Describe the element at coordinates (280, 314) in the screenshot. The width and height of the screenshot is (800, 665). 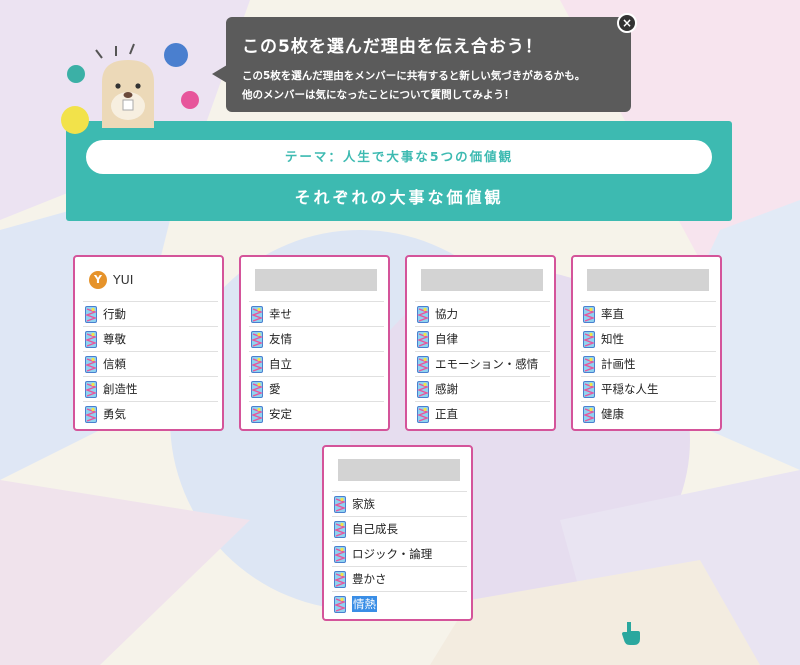
I see `value-label: 幸せ` at that location.